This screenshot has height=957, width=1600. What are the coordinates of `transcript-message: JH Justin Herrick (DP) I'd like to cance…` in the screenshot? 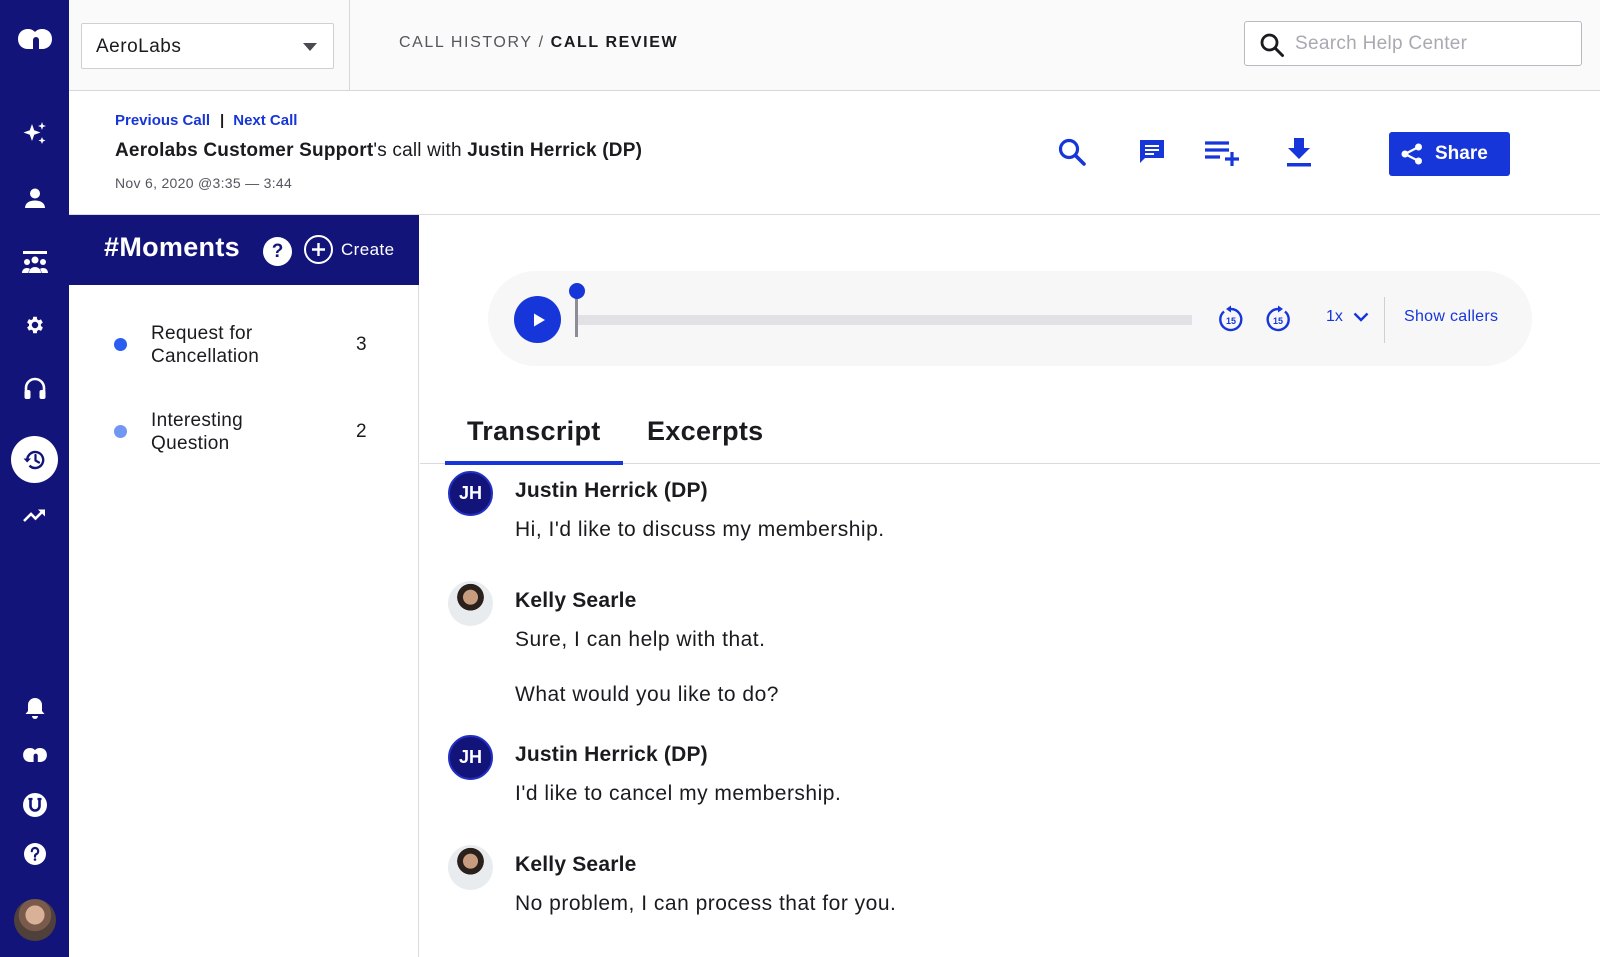 It's located at (998, 775).